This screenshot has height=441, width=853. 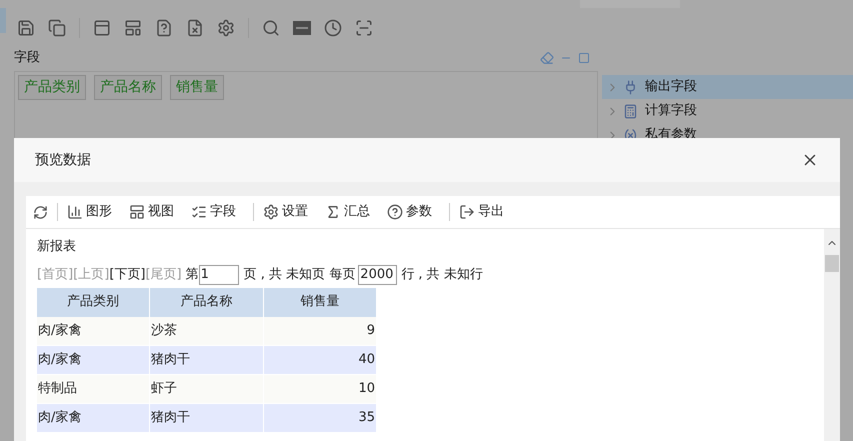 What do you see at coordinates (27, 58) in the screenshot?
I see `panel-title: 字段` at bounding box center [27, 58].